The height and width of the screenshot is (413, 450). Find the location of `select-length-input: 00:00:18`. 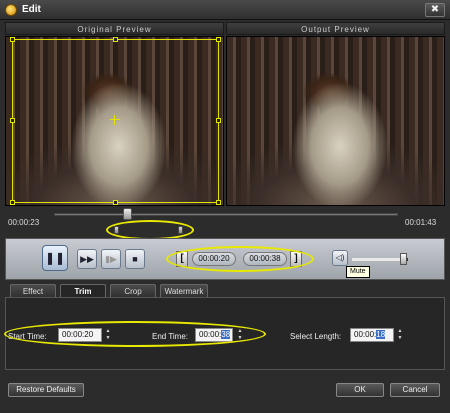

select-length-input: 00:00:18 is located at coordinates (372, 335).